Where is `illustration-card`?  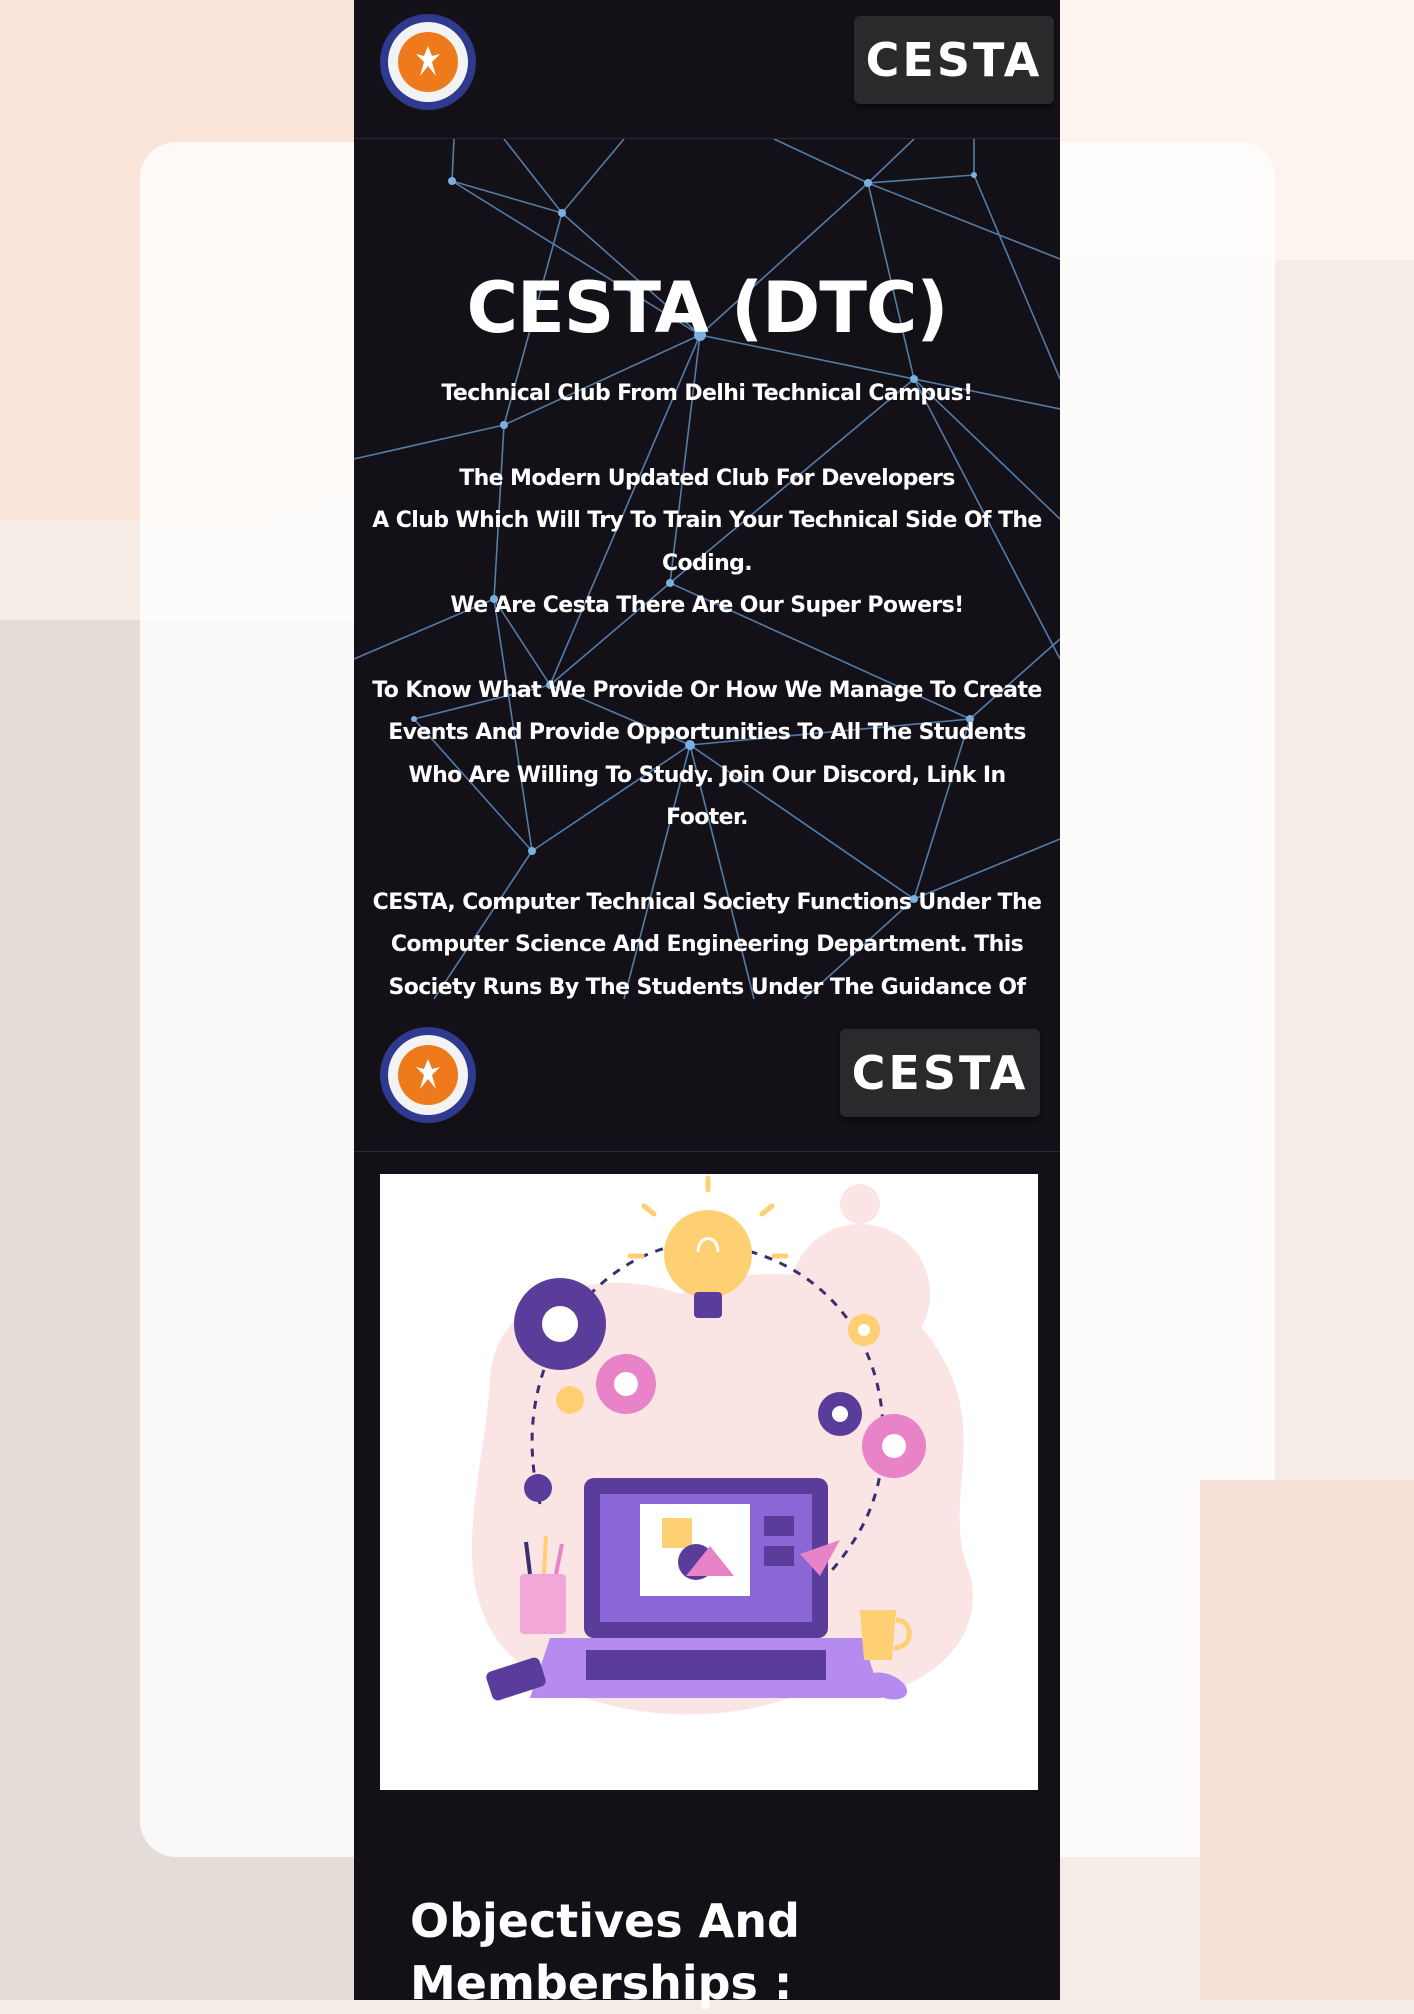 illustration-card is located at coordinates (709, 1482).